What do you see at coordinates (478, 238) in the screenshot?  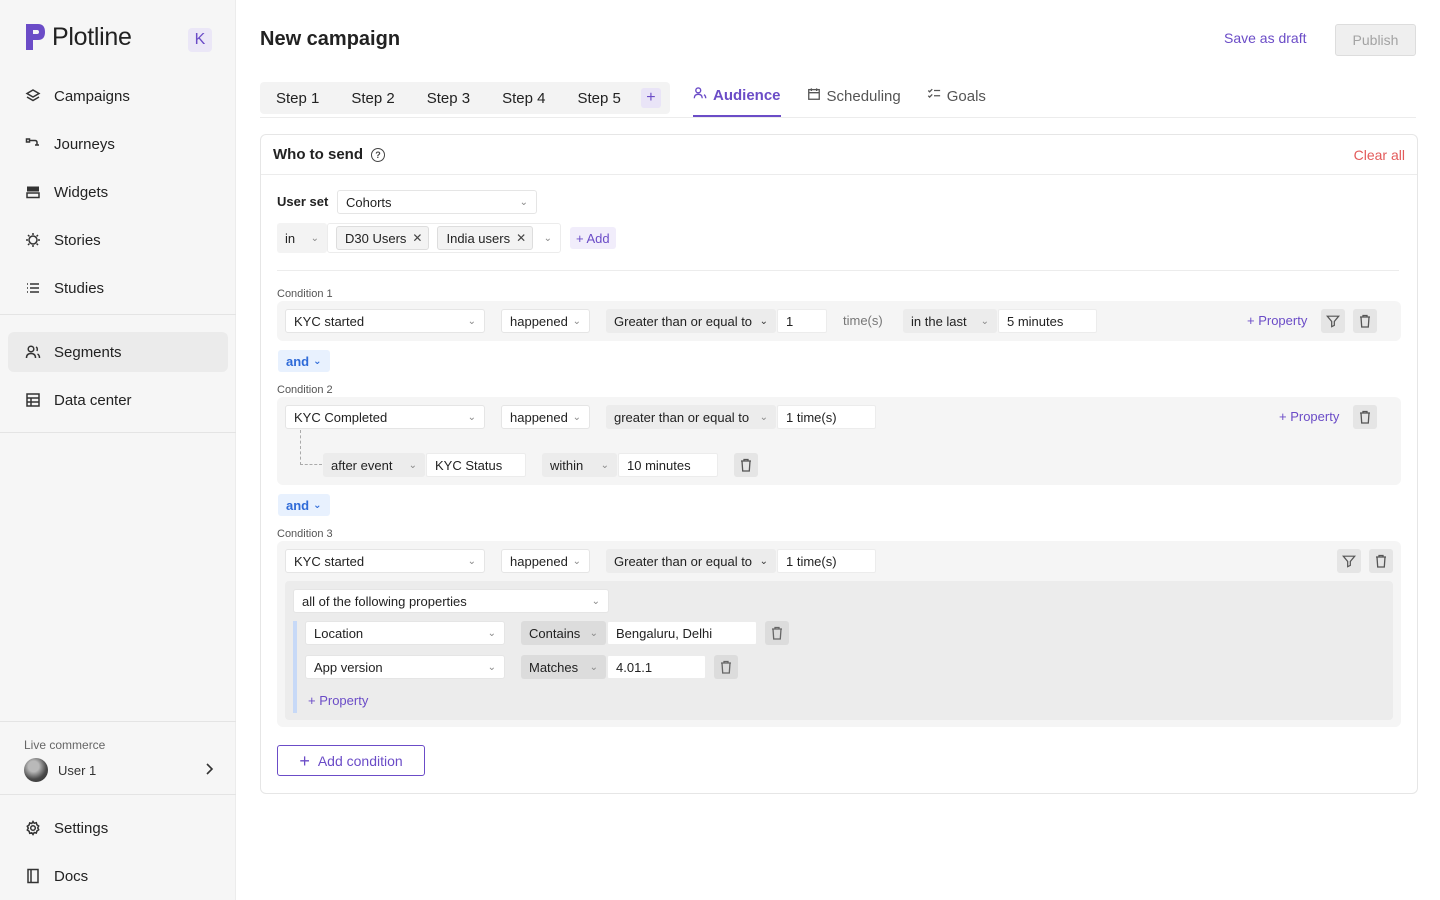 I see `chip-label: India users` at bounding box center [478, 238].